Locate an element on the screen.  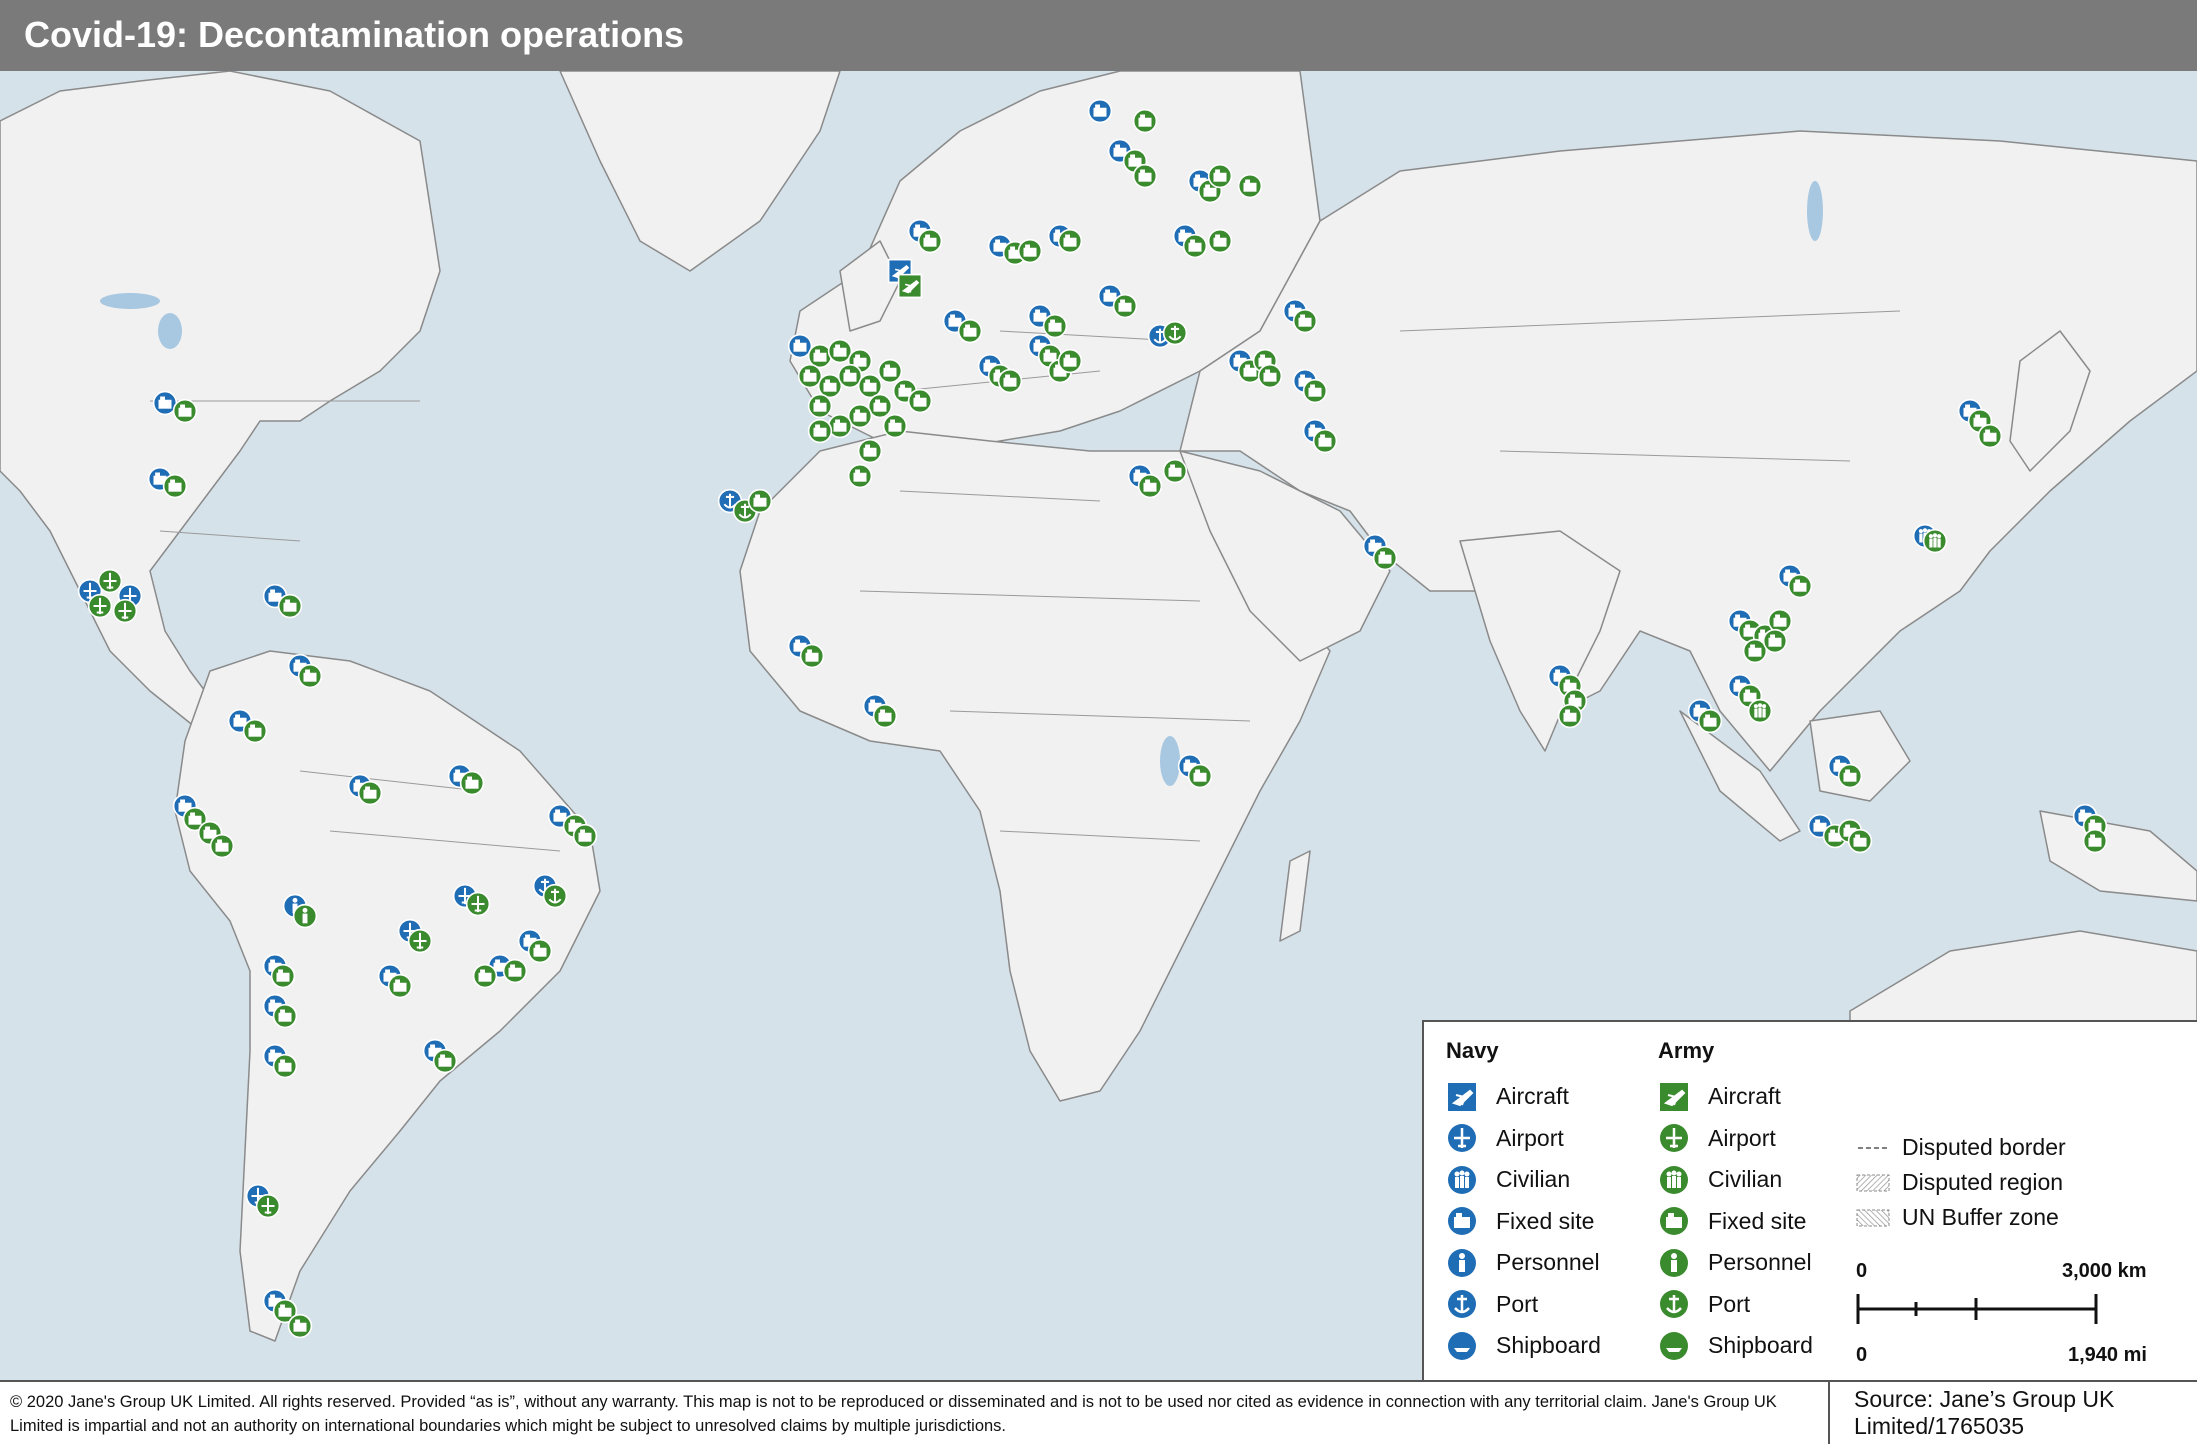
legend-item-label: Port is located at coordinates (1517, 1303).